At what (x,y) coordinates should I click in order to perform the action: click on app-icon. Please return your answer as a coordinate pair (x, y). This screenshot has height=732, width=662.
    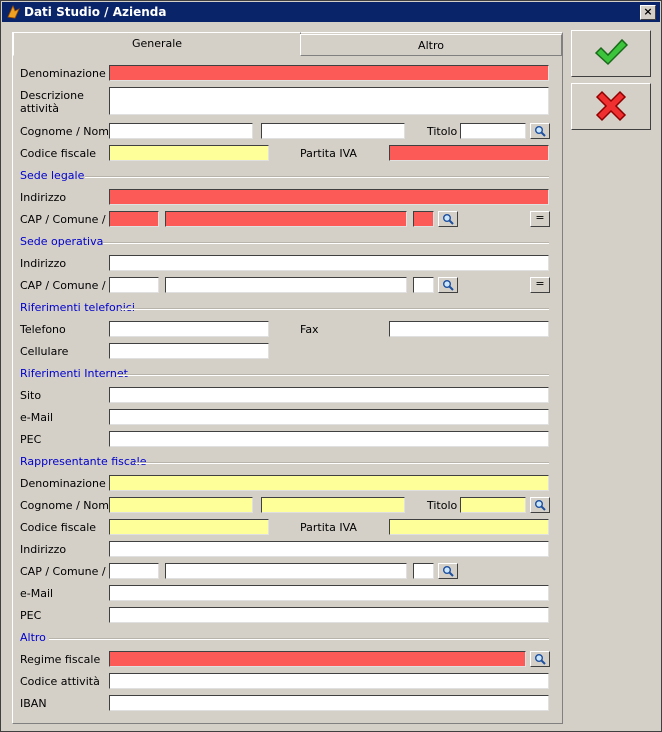
    Looking at the image, I should click on (13, 12).